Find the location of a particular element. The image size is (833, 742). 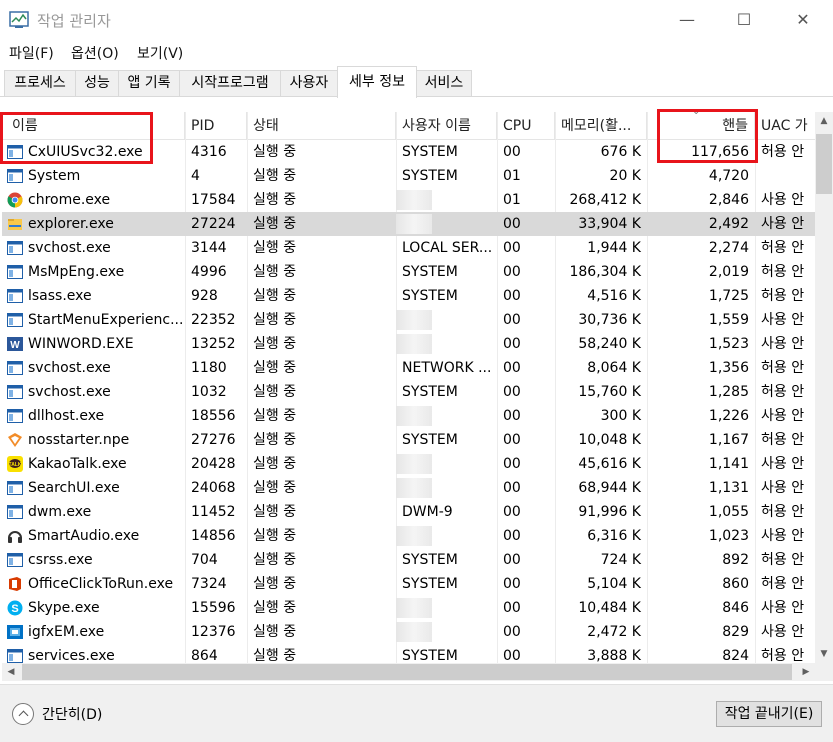

tab-details: 세부 정보 is located at coordinates (377, 82).